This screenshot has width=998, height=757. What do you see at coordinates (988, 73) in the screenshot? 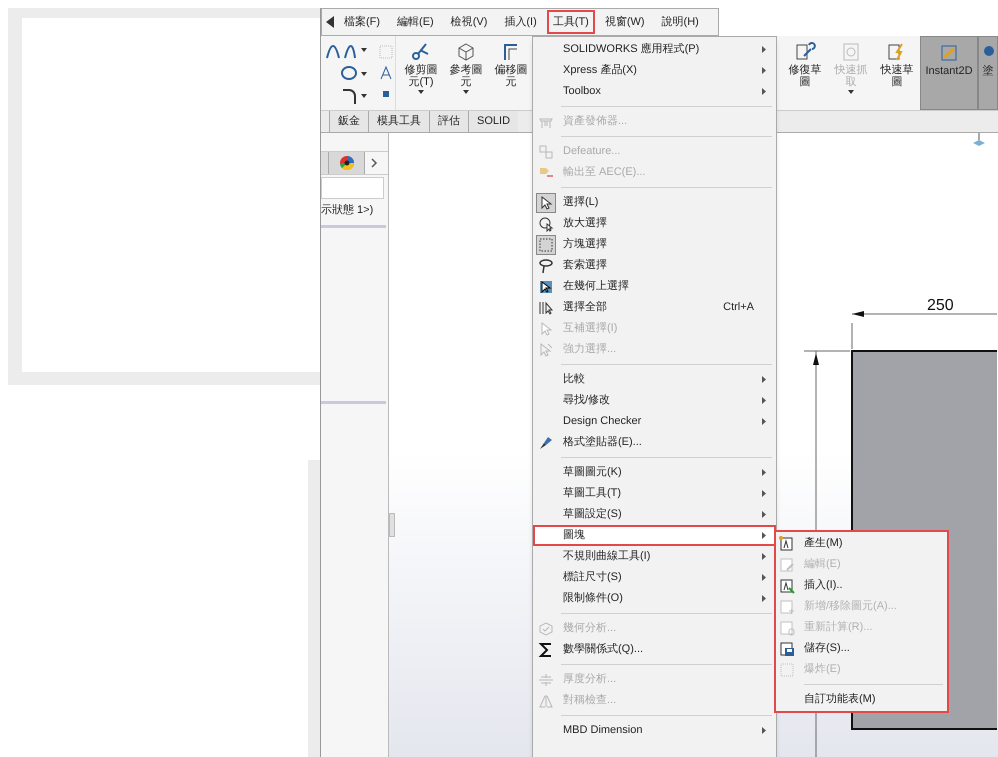
I see `toolbar-button: 塗` at bounding box center [988, 73].